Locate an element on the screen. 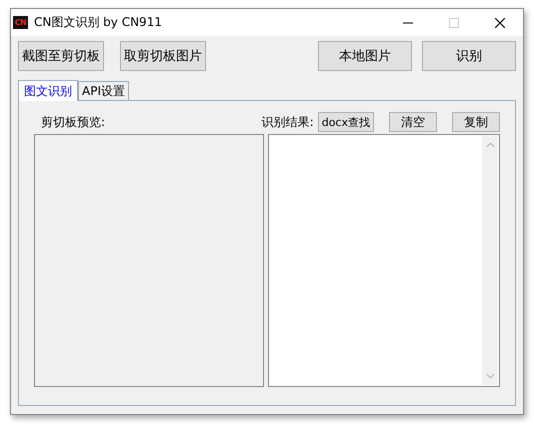 Image resolution: width=534 pixels, height=424 pixels. toolbar-button: 本地图片 is located at coordinates (365, 56).